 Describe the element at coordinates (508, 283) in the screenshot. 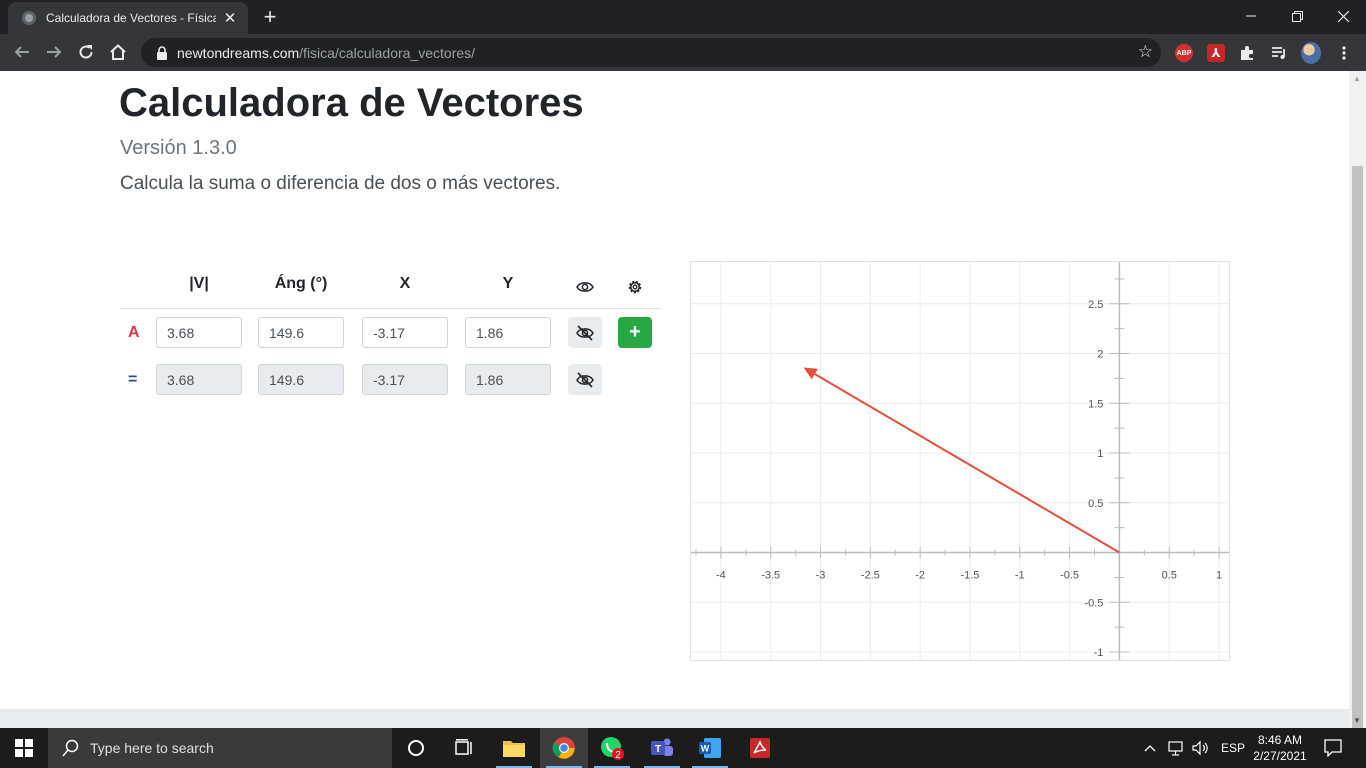

I see `header-y: Y` at that location.